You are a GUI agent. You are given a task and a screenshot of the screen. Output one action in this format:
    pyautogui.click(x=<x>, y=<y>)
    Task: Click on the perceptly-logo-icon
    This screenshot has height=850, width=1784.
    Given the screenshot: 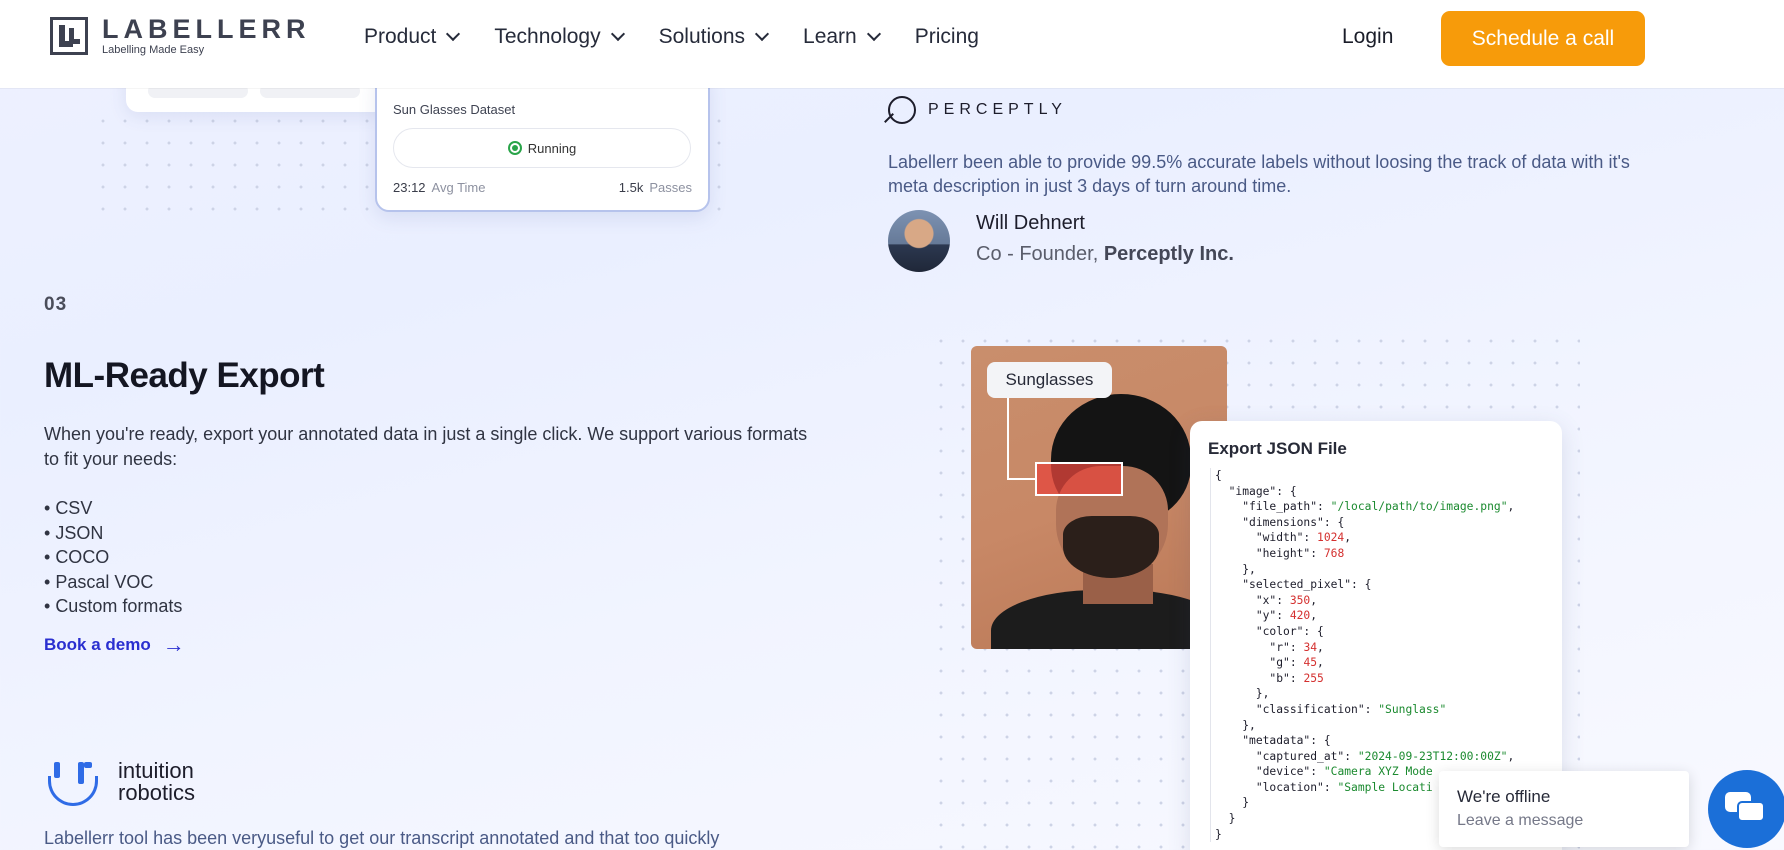 What is the action you would take?
    pyautogui.click(x=902, y=110)
    